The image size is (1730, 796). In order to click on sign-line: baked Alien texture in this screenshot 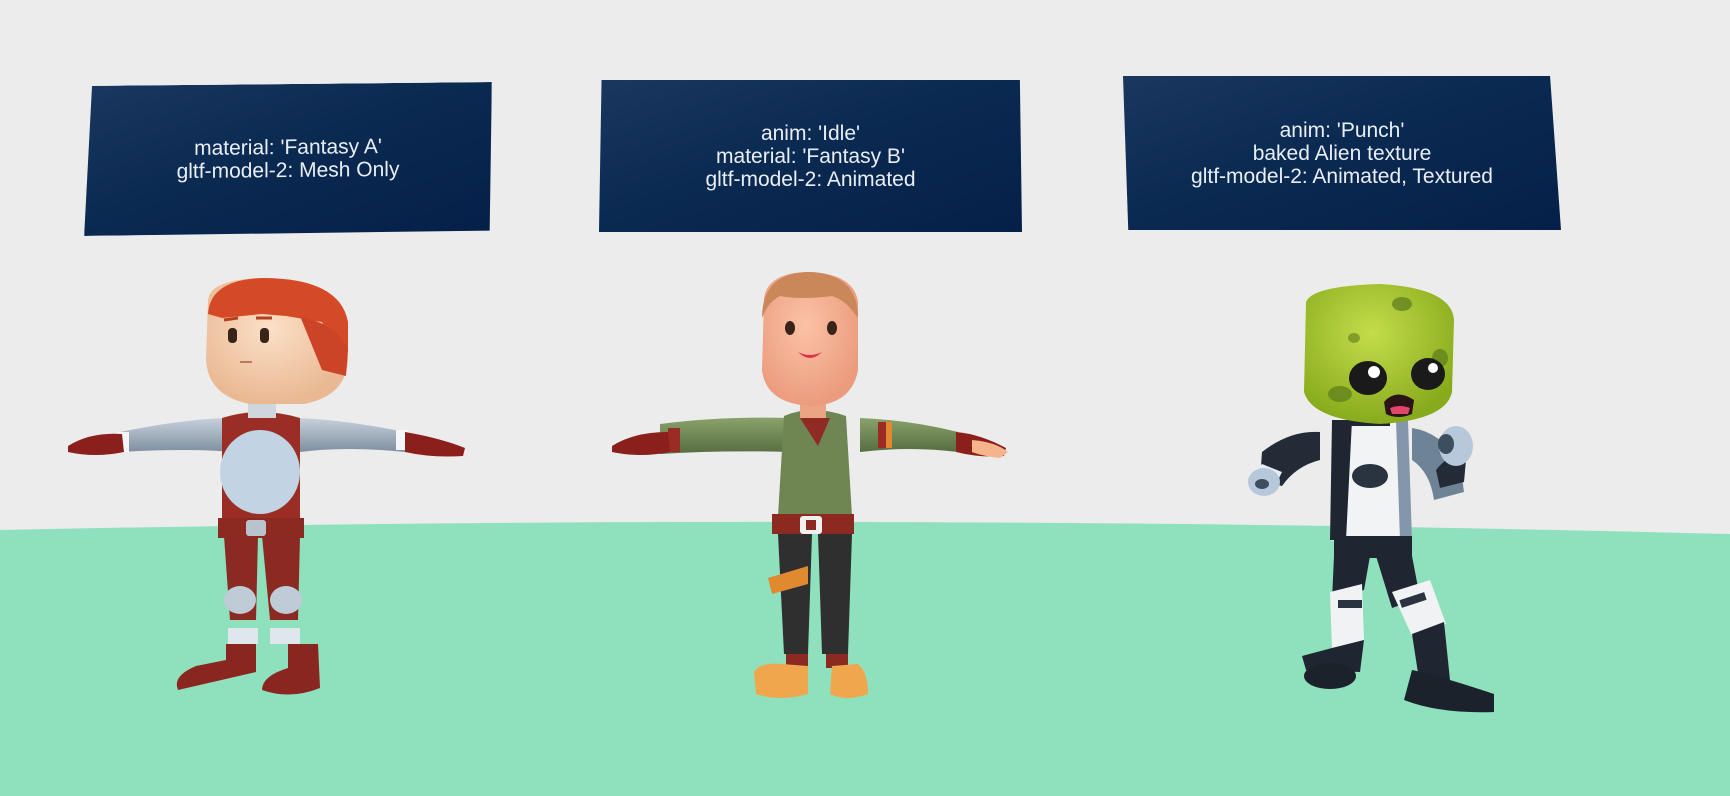, I will do `click(1342, 153)`.